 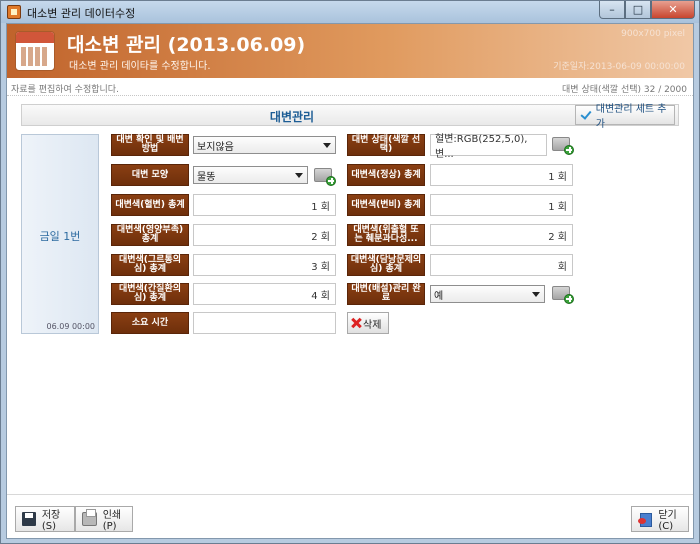 I want to click on add-done-icon, so click(x=563, y=294).